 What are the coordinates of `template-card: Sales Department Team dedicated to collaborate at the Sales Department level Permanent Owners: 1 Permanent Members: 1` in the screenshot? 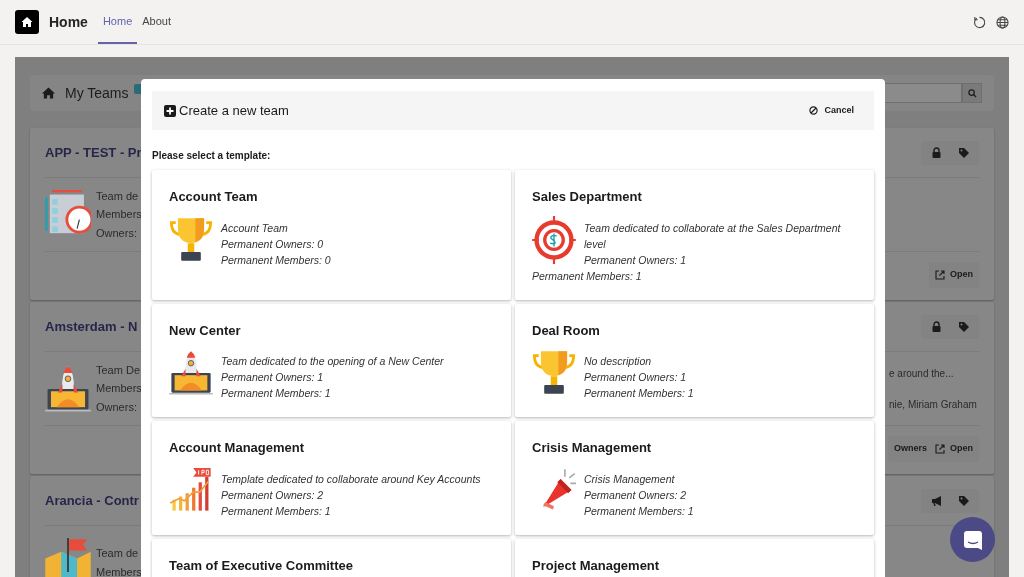 It's located at (694, 235).